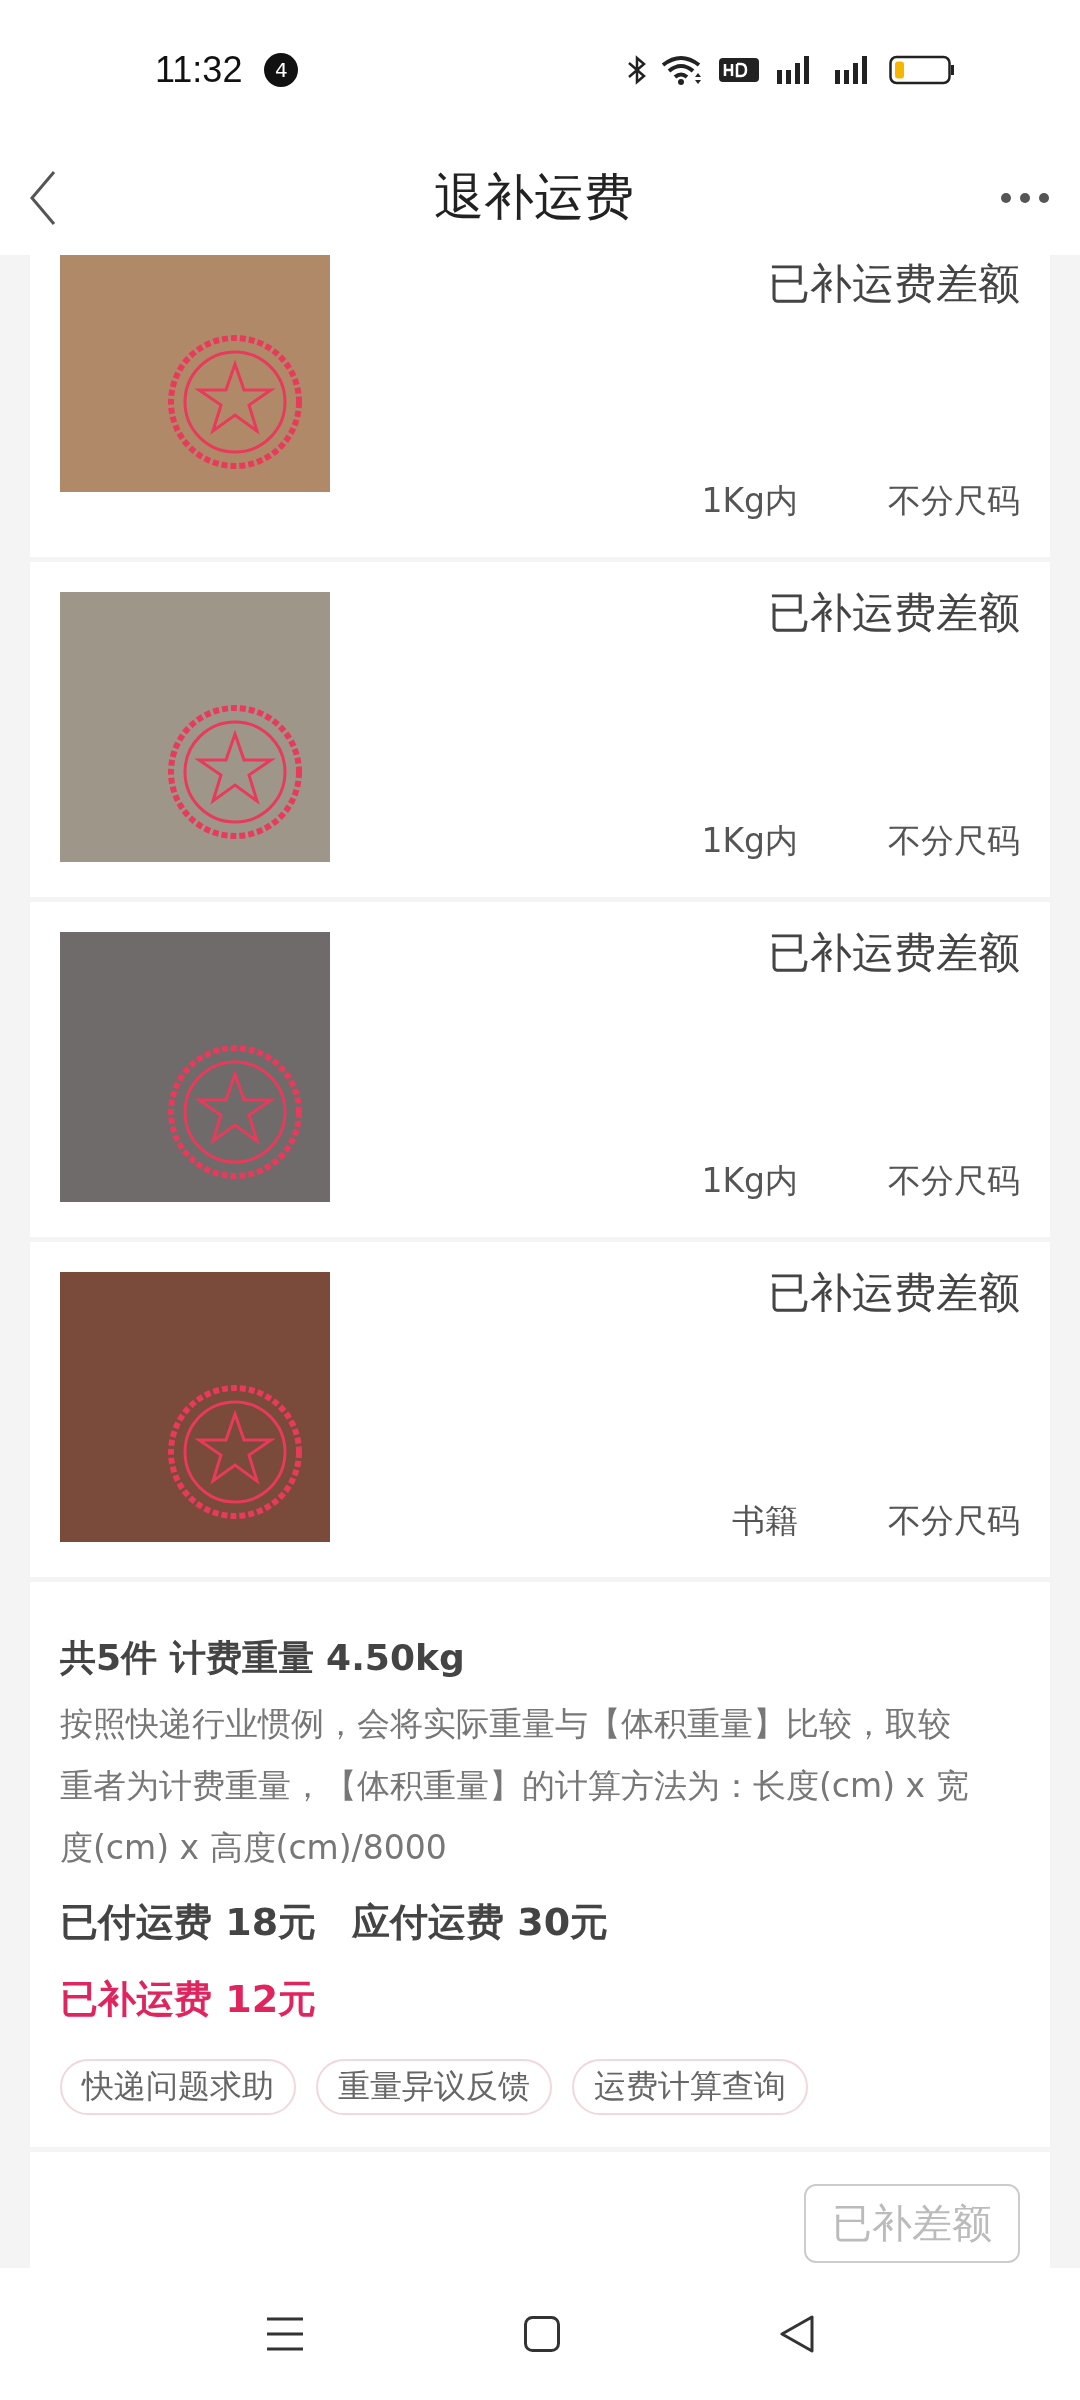 This screenshot has width=1080, height=2400. Describe the element at coordinates (542, 2334) in the screenshot. I see `home-icon` at that location.